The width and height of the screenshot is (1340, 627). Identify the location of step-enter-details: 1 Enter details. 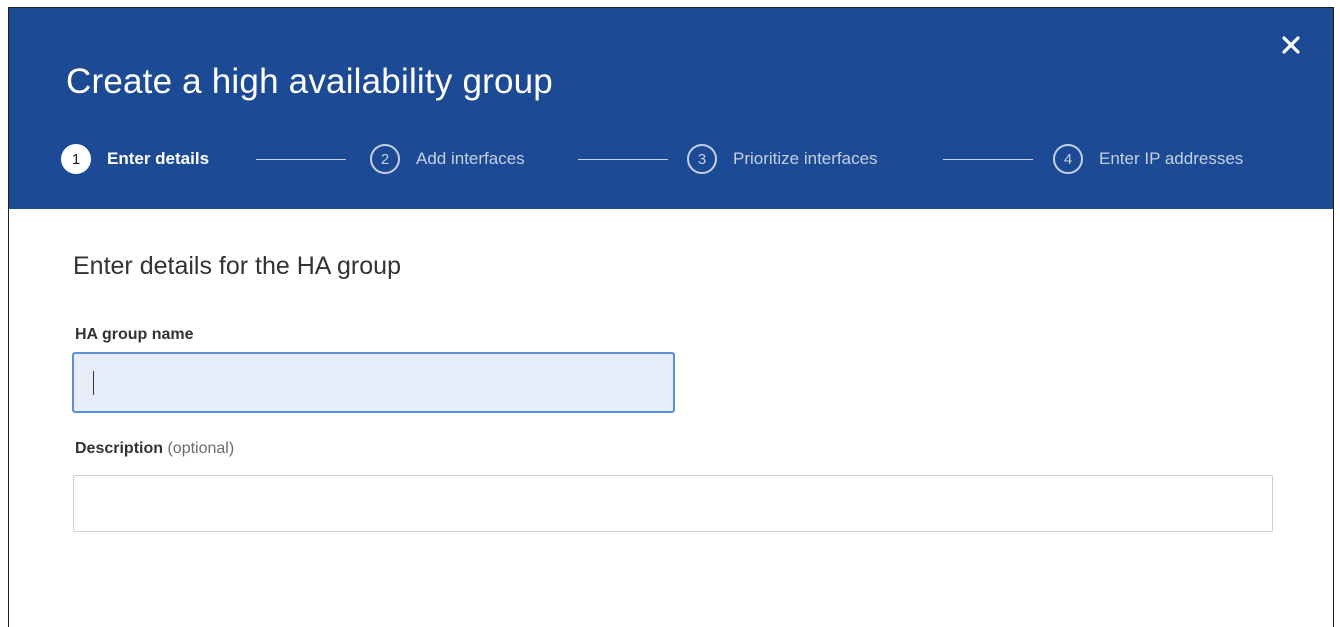
(135, 159).